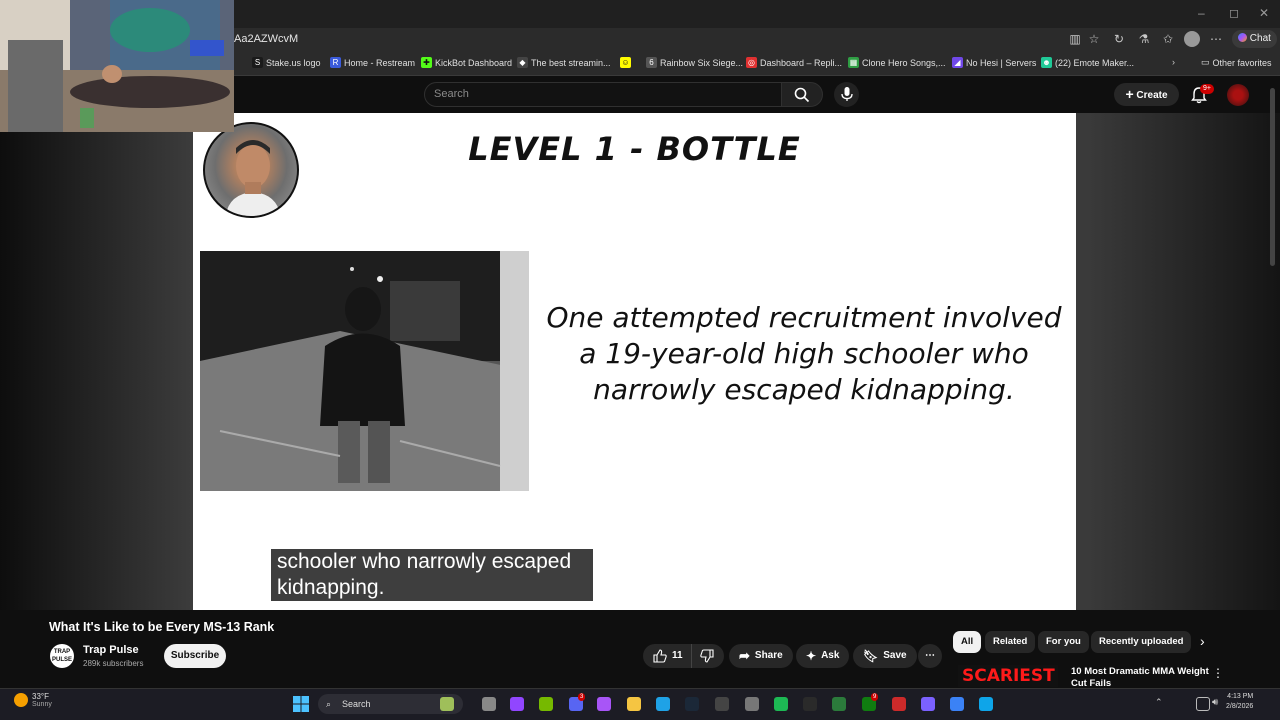  I want to click on widgets-icon, so click(447, 704).